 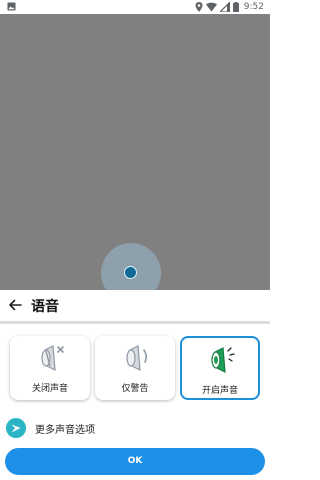 What do you see at coordinates (52, 358) in the screenshot?
I see `speaker-muted-icon` at bounding box center [52, 358].